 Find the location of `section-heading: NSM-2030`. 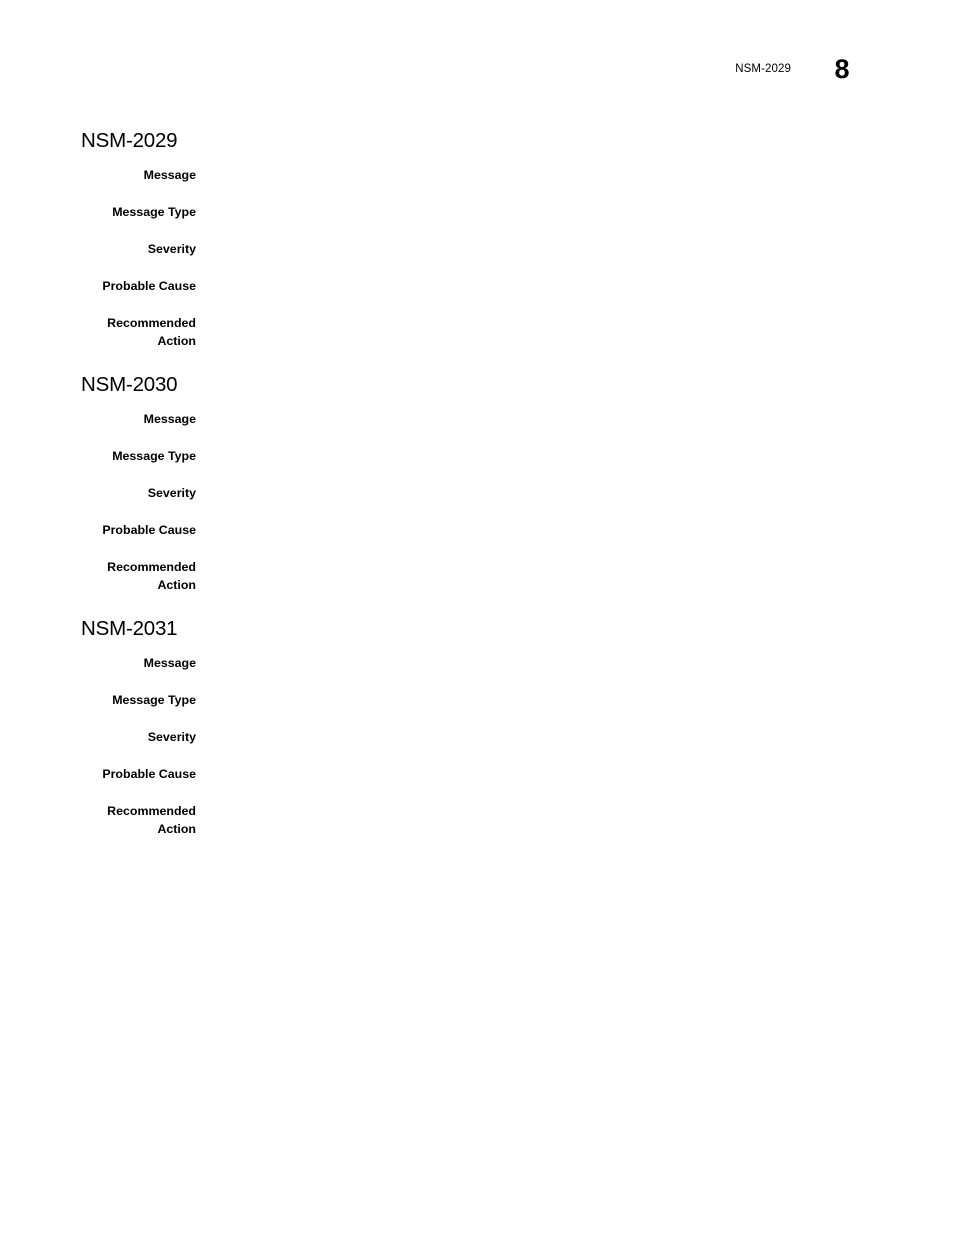

section-heading: NSM-2030 is located at coordinates (129, 384).